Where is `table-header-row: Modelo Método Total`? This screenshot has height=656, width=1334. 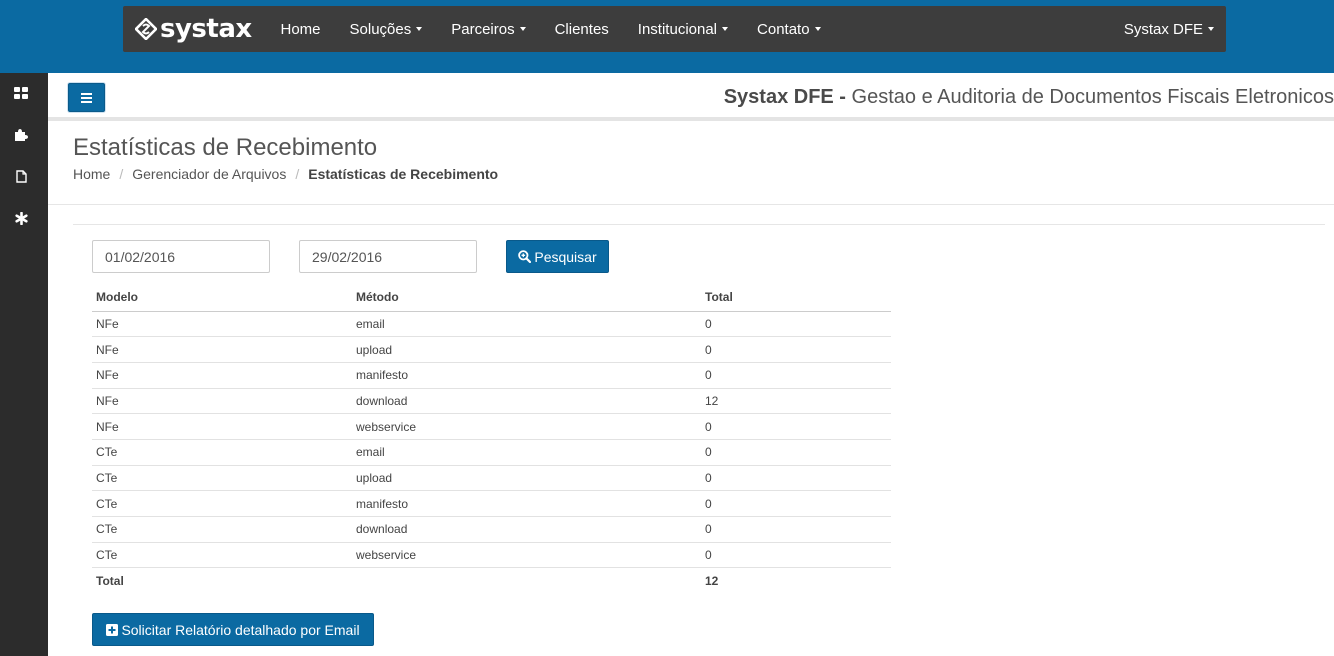
table-header-row: Modelo Método Total is located at coordinates (491, 298).